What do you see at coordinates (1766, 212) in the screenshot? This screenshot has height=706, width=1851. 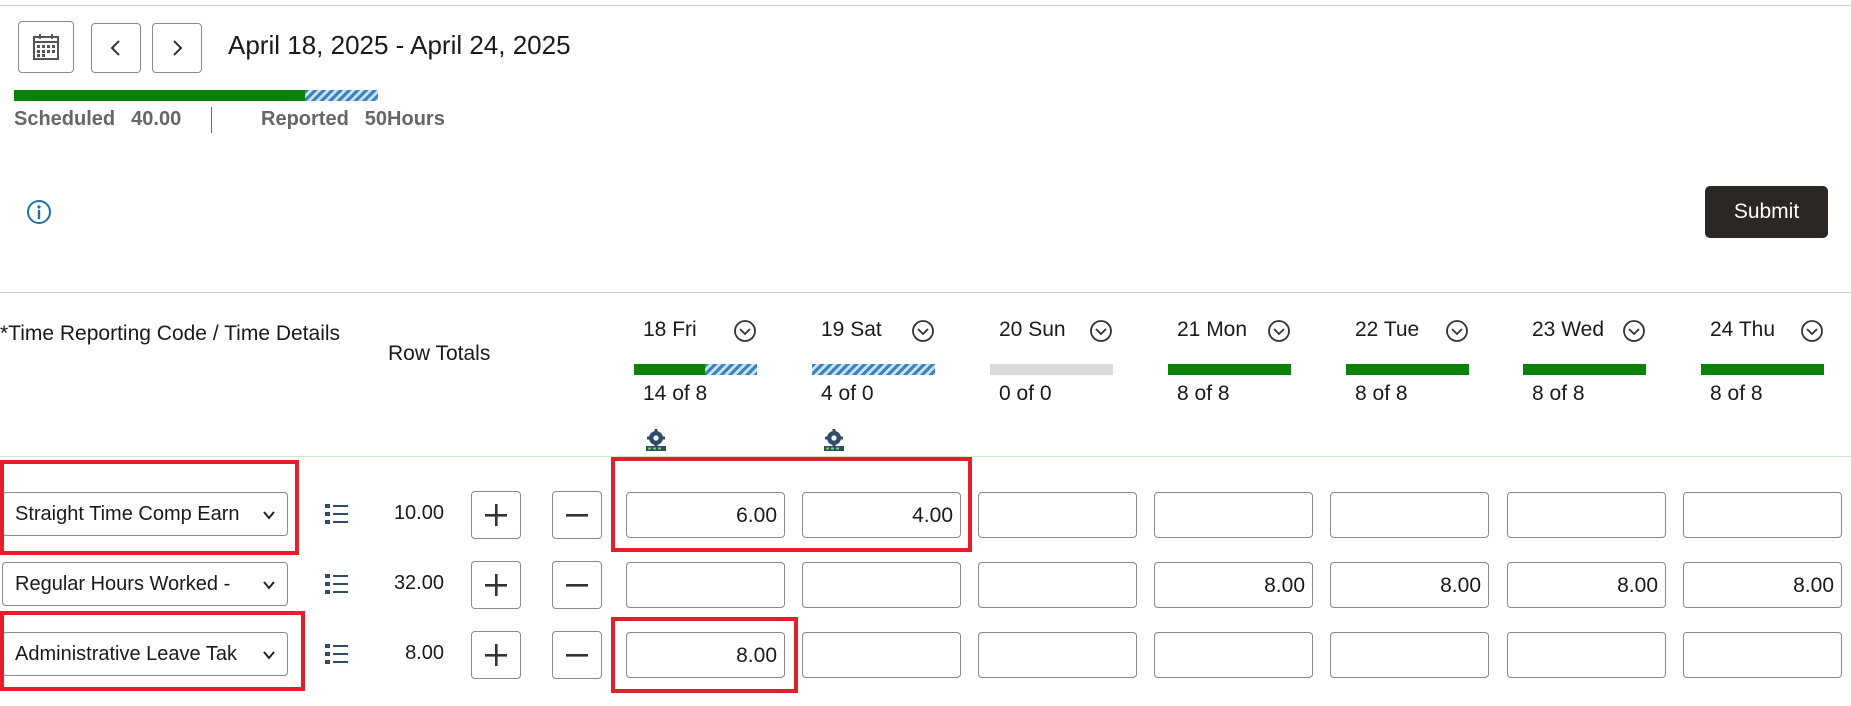 I see `submit-button: Submit` at bounding box center [1766, 212].